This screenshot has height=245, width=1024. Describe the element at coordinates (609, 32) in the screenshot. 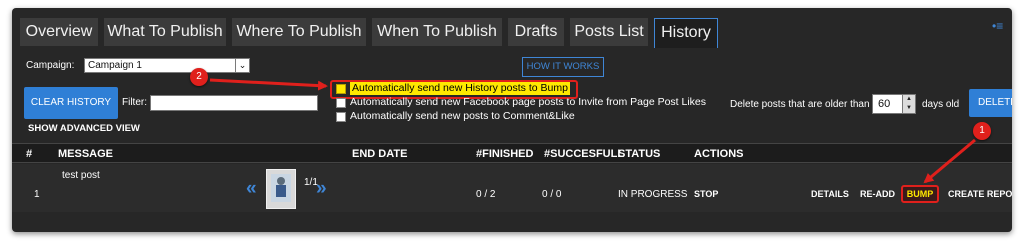

I see `tab-posts-list: Posts List` at that location.